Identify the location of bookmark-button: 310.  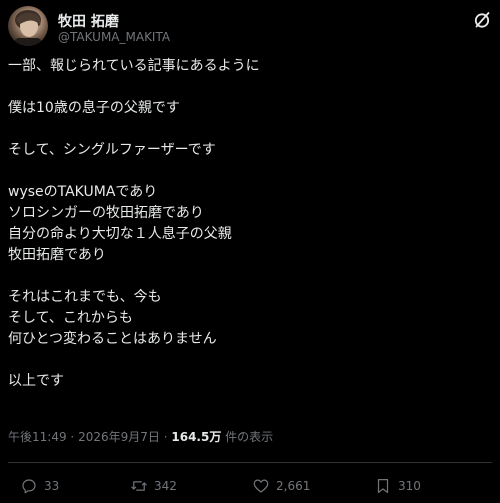
(397, 486).